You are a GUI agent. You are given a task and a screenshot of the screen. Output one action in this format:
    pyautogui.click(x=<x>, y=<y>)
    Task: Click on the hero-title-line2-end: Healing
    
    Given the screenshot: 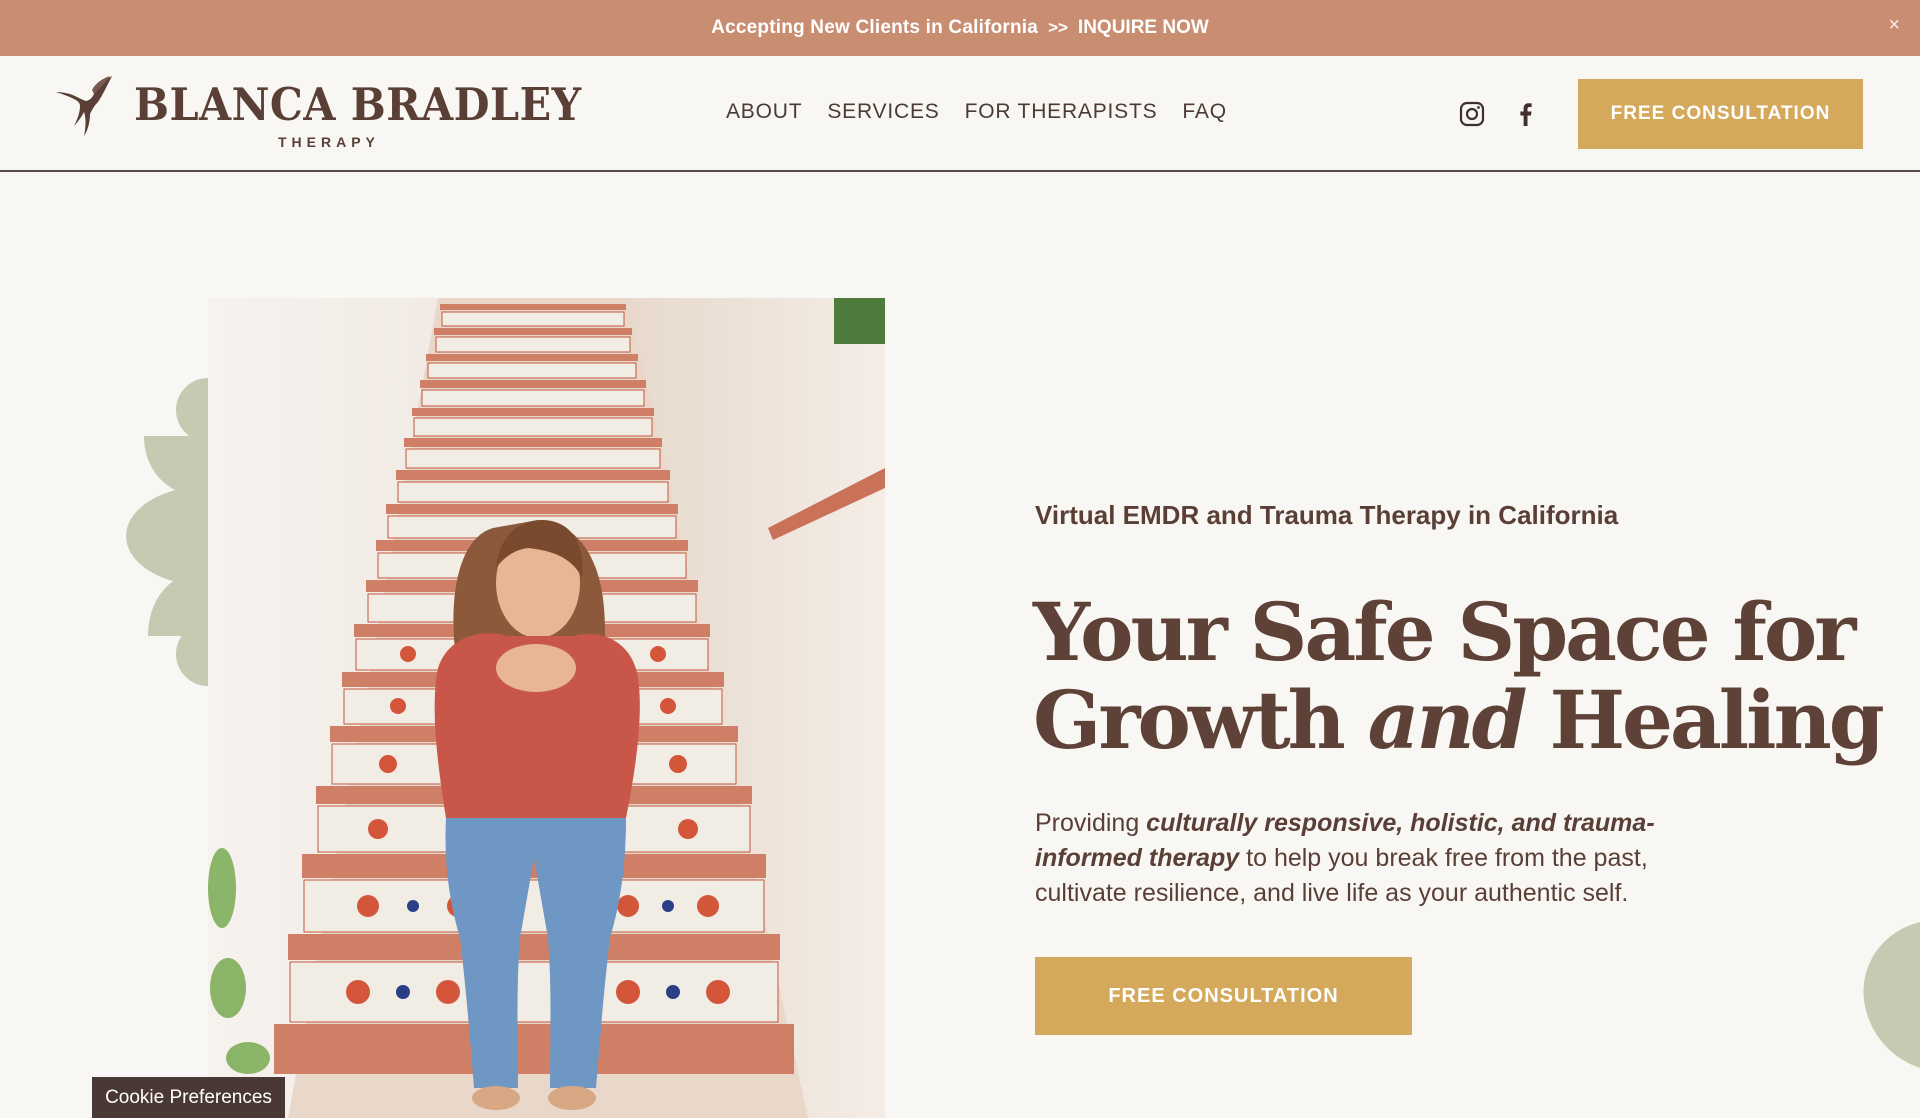 What is the action you would take?
    pyautogui.click(x=1704, y=720)
    